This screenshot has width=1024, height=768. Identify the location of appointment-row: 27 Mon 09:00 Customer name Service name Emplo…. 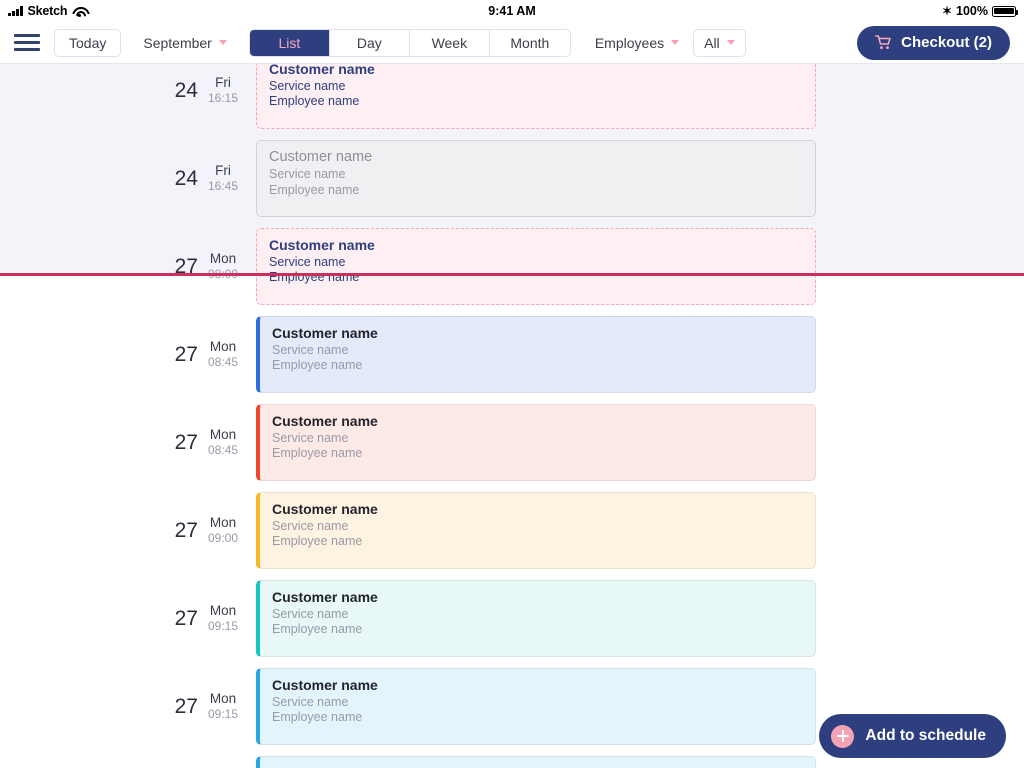
(512, 530).